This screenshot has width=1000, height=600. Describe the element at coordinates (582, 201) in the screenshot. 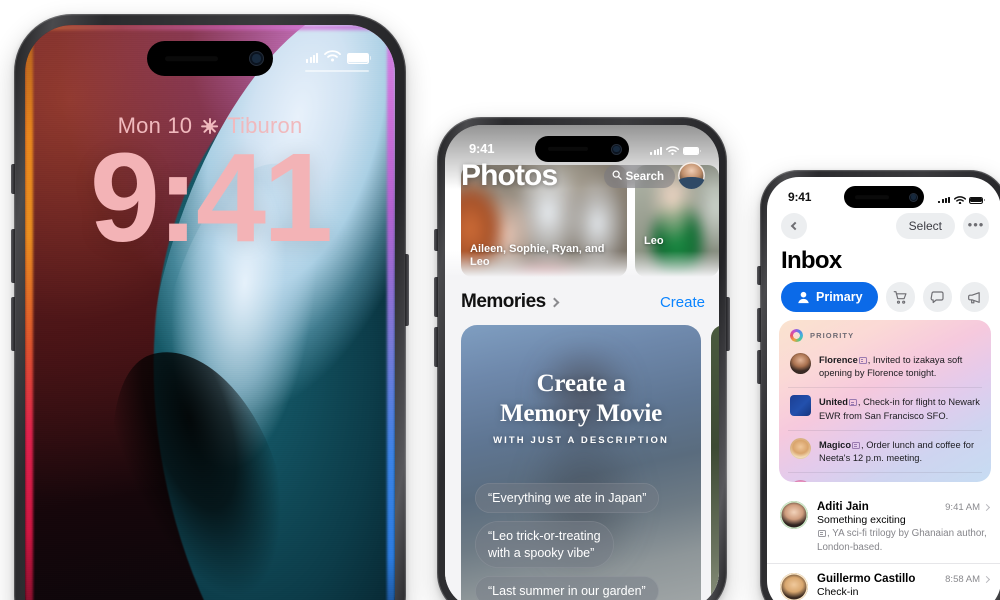

I see `photos-hero-carousel: Aileen, Sophie, Ryan, and Leo Leo 9:41` at that location.